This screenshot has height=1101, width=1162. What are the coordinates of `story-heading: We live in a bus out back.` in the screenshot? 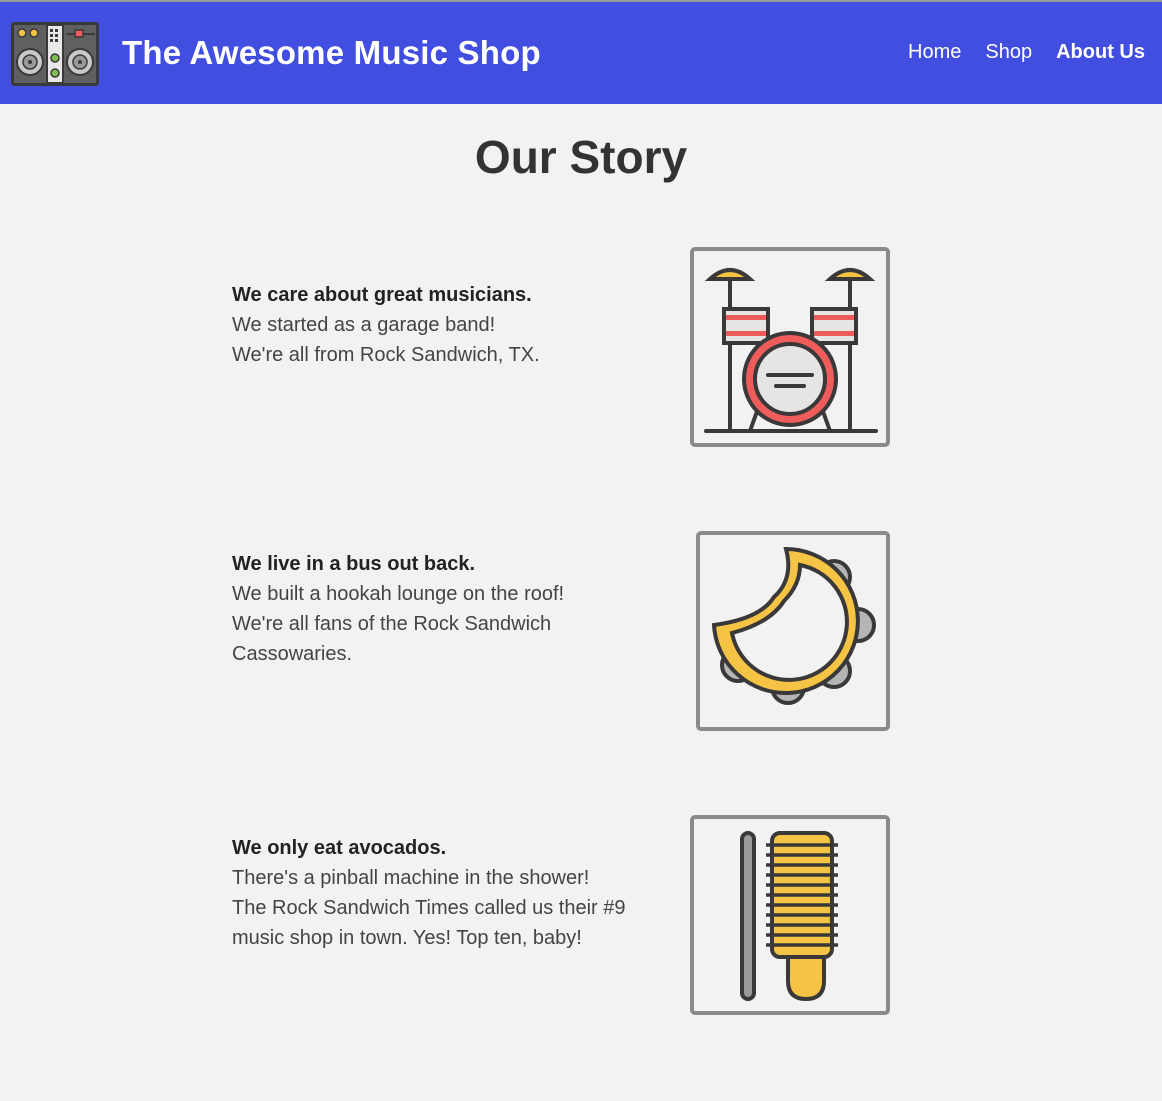 It's located at (354, 564).